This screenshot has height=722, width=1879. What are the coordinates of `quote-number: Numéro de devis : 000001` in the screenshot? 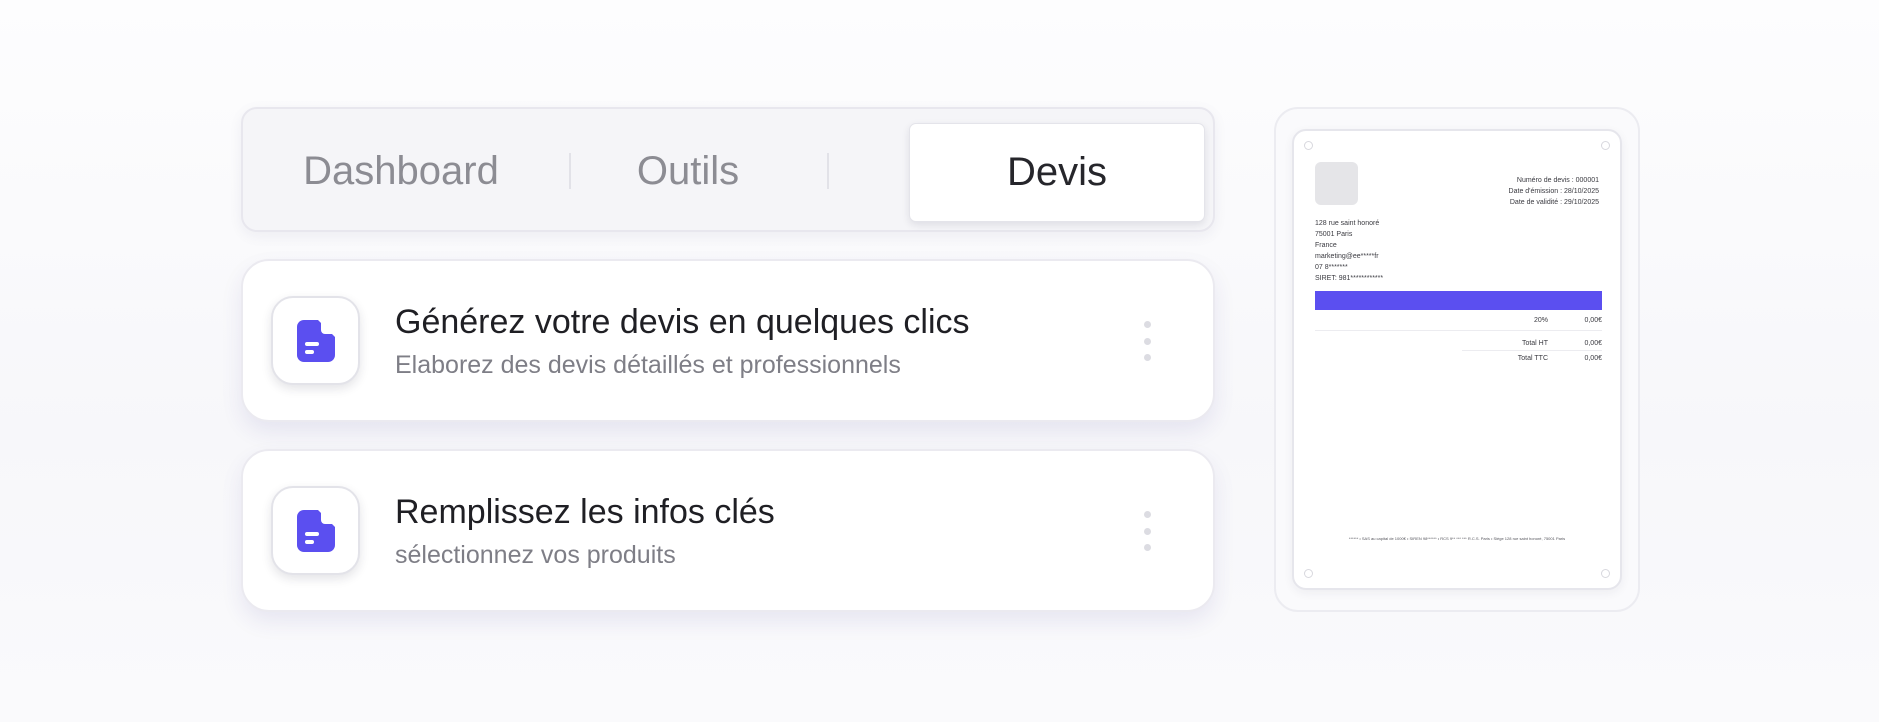 It's located at (1557, 180).